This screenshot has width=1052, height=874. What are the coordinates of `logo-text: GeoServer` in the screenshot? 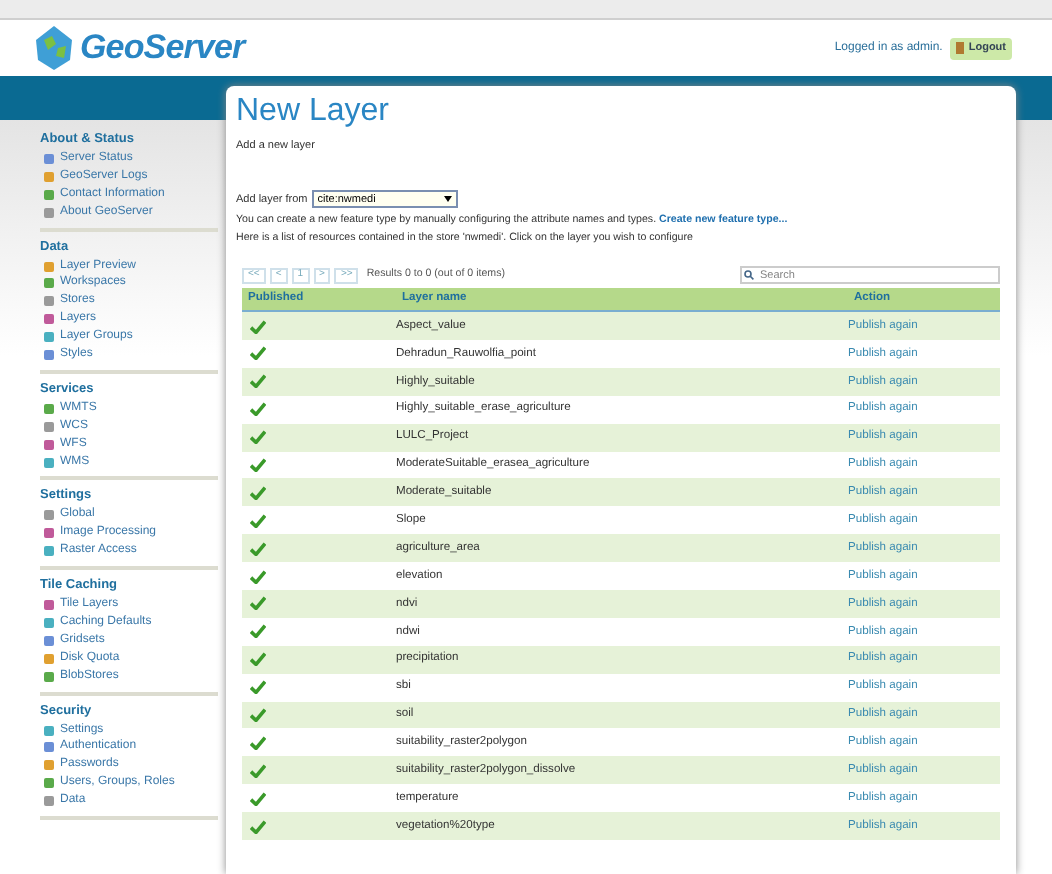 It's located at (162, 48).